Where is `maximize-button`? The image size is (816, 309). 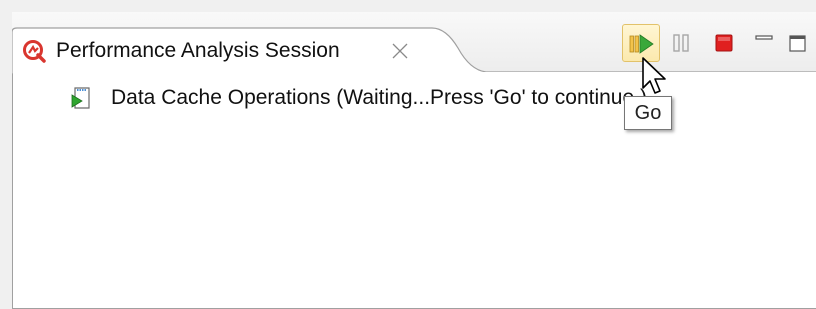
maximize-button is located at coordinates (799, 43).